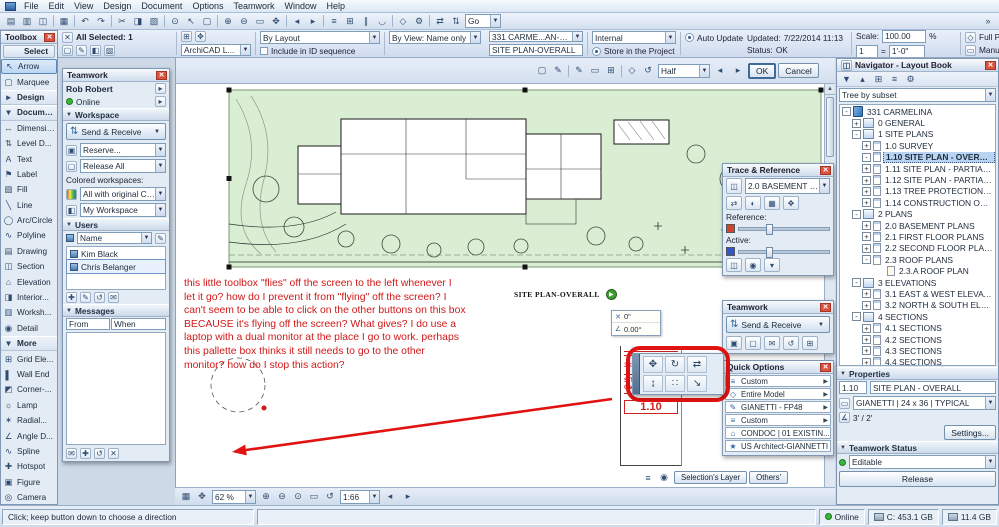 Image resolution: width=999 pixels, height=527 pixels. What do you see at coordinates (85, 453) in the screenshot?
I see `reply-message-icon: ✚` at bounding box center [85, 453].